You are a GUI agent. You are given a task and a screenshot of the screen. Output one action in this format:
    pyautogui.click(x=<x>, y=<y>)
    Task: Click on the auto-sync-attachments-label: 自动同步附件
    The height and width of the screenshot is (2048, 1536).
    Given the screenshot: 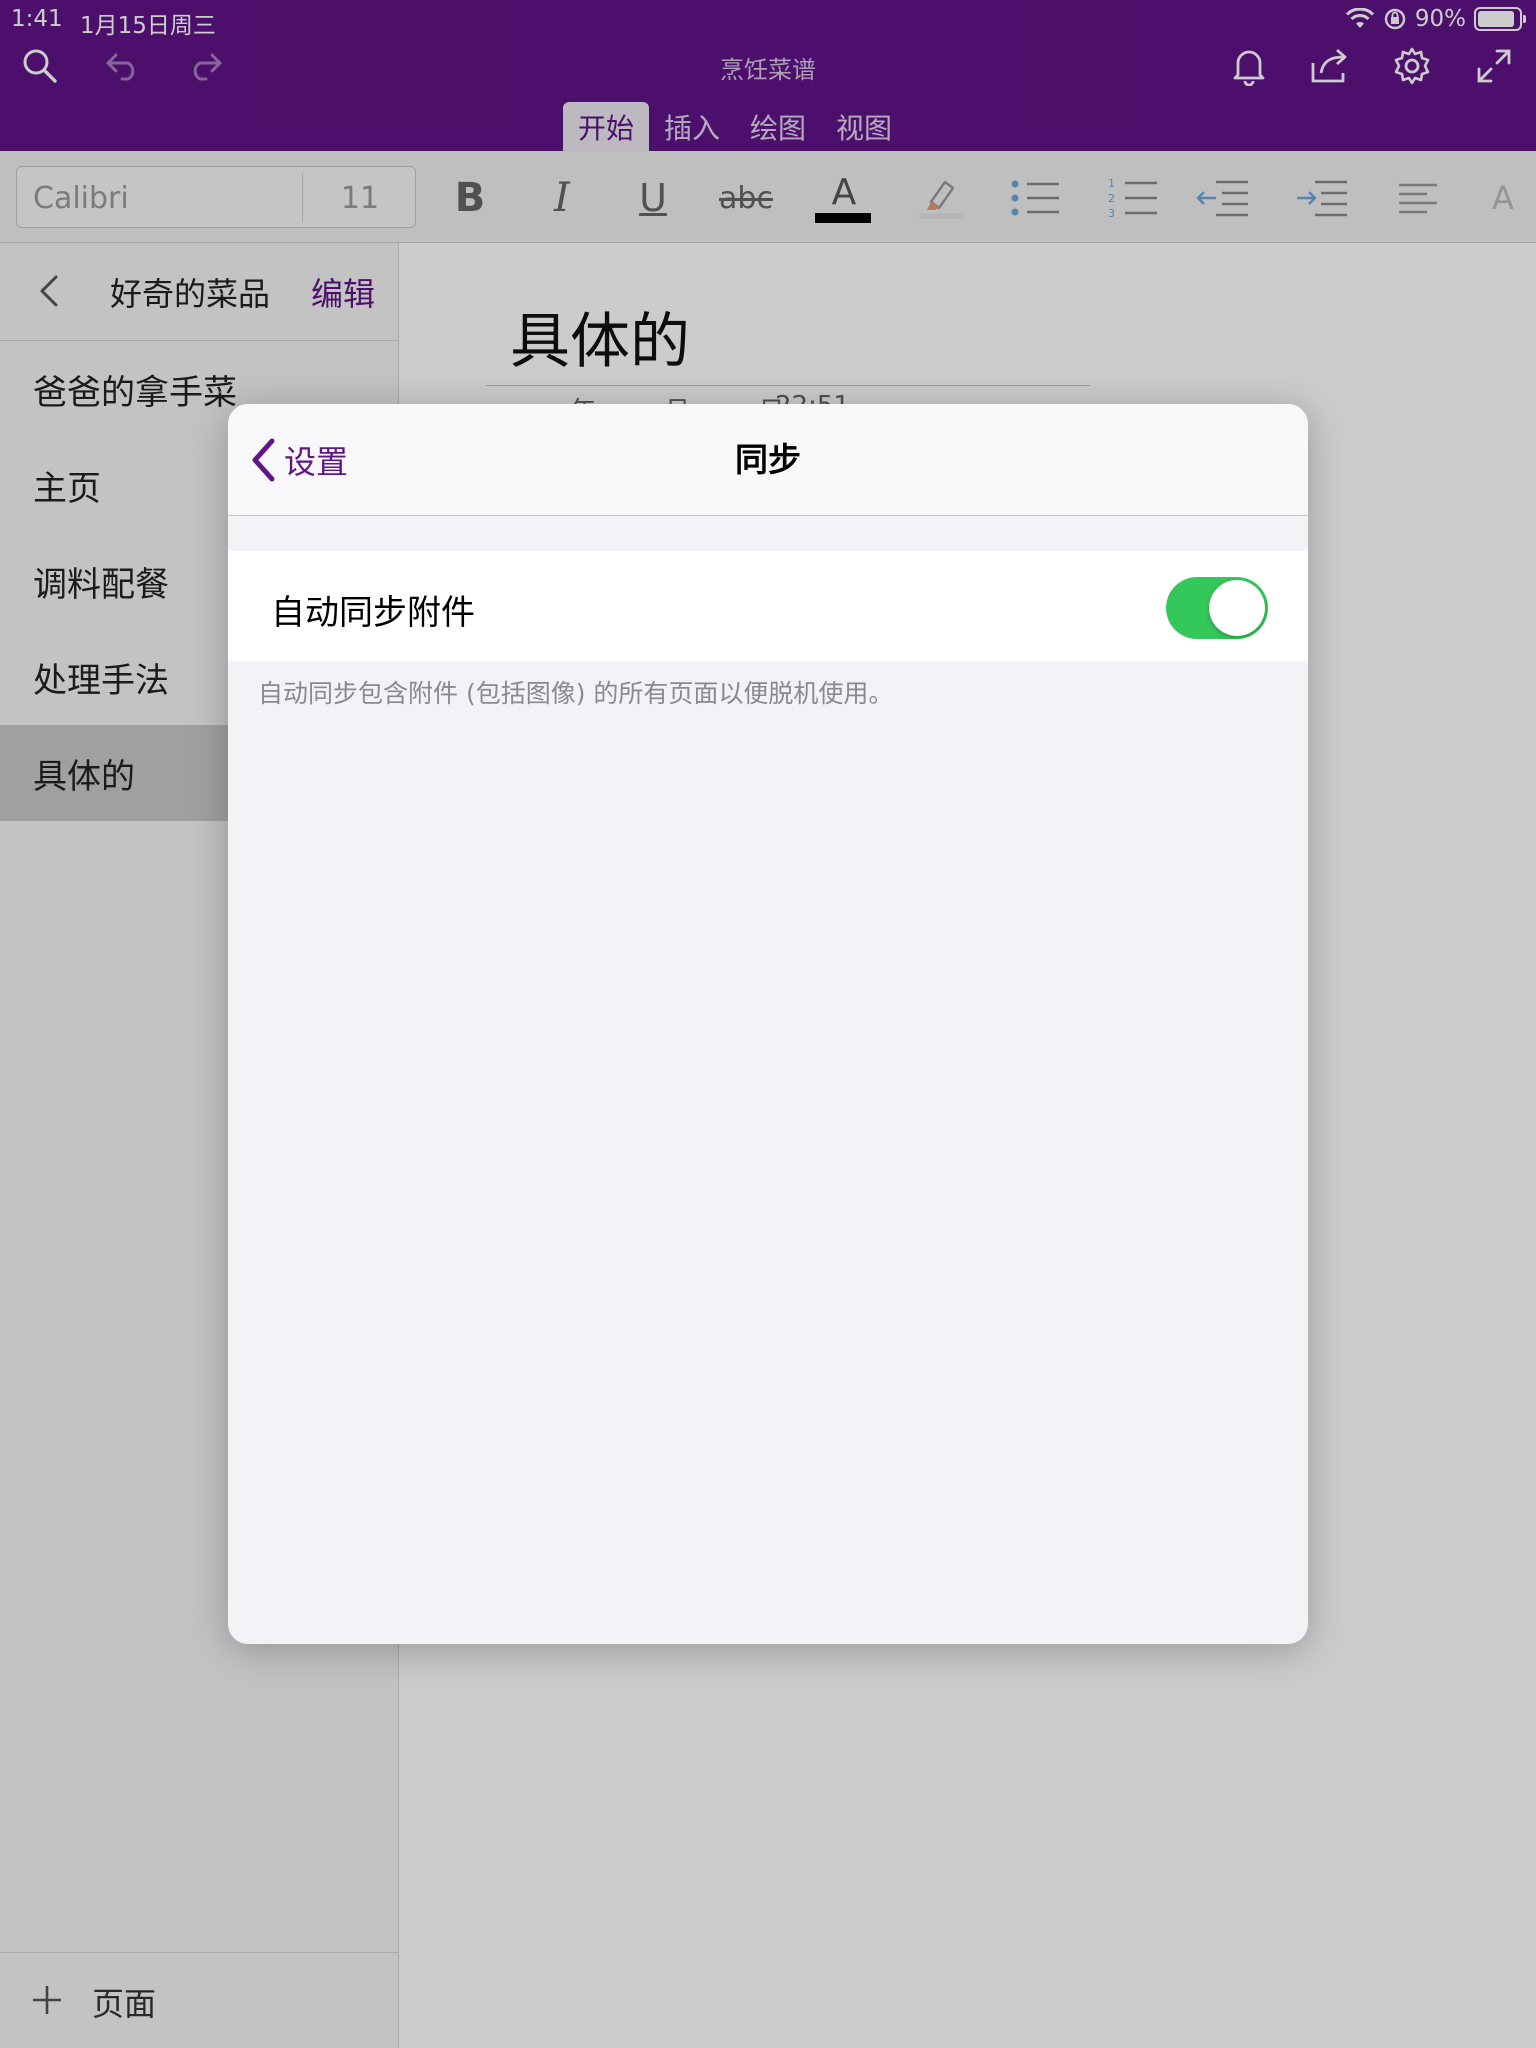 What is the action you would take?
    pyautogui.click(x=373, y=613)
    